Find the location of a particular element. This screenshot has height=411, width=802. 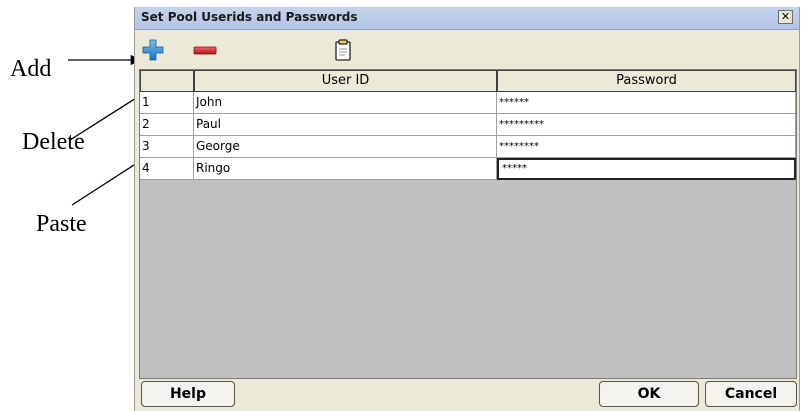

dialog-title: Set Pool Userids and Passwords is located at coordinates (249, 17).